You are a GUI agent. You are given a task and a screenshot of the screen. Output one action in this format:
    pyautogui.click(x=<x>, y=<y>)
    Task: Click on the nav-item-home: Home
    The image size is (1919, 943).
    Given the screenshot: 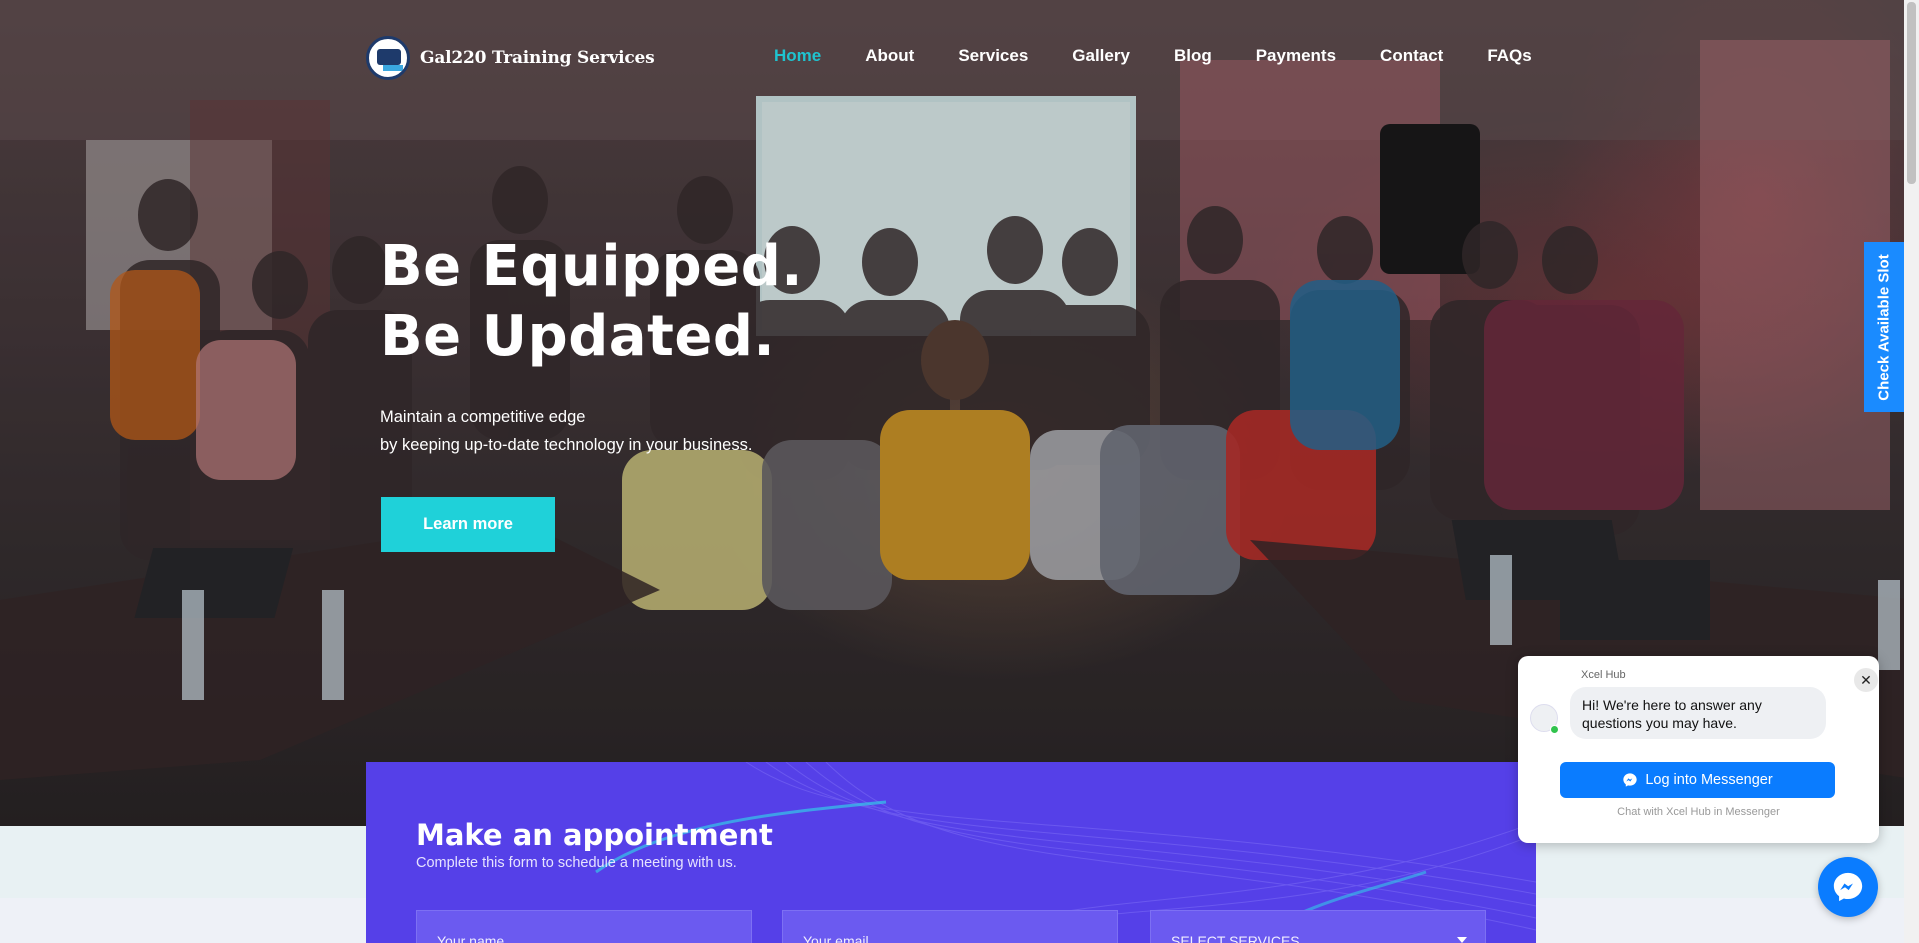 What is the action you would take?
    pyautogui.click(x=797, y=56)
    